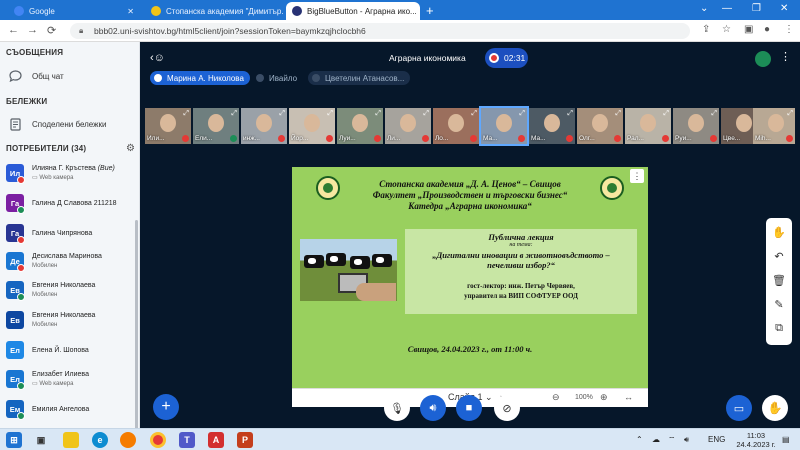  I want to click on whiteboard-chart-icon: ⧉, so click(779, 328).